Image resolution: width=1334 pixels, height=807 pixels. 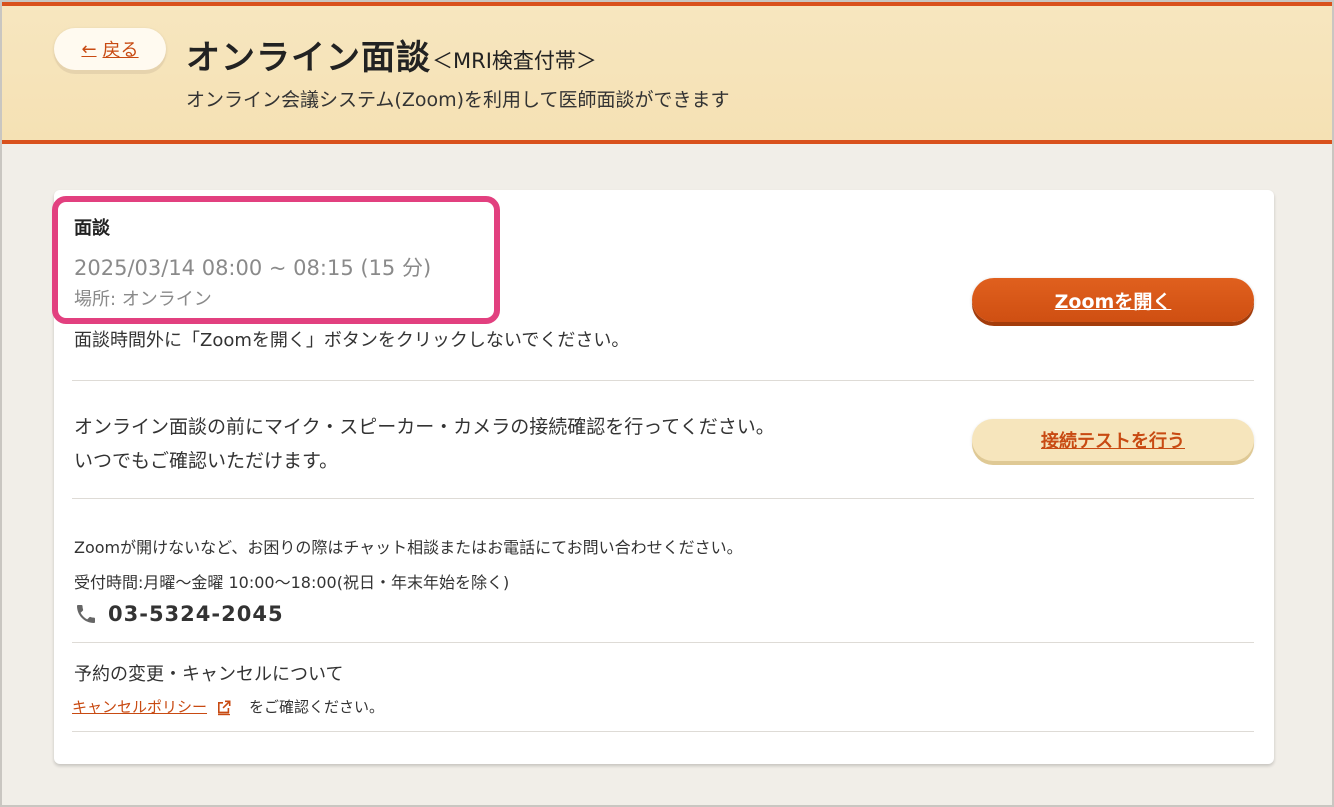 What do you see at coordinates (253, 268) in the screenshot?
I see `appointment-datetime: 2025/03/14 08:00 ~ 08:15 (15 分)` at bounding box center [253, 268].